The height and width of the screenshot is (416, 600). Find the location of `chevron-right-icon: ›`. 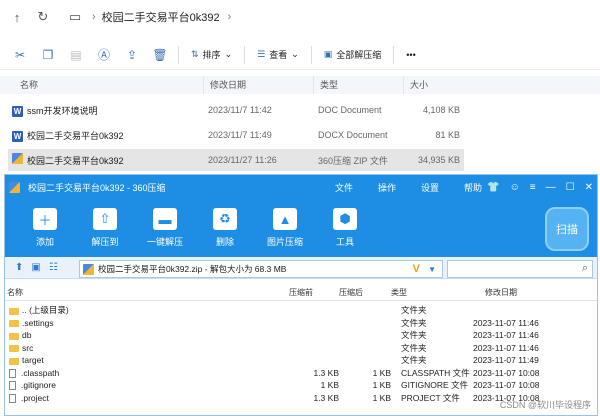

chevron-right-icon: › is located at coordinates (230, 17).